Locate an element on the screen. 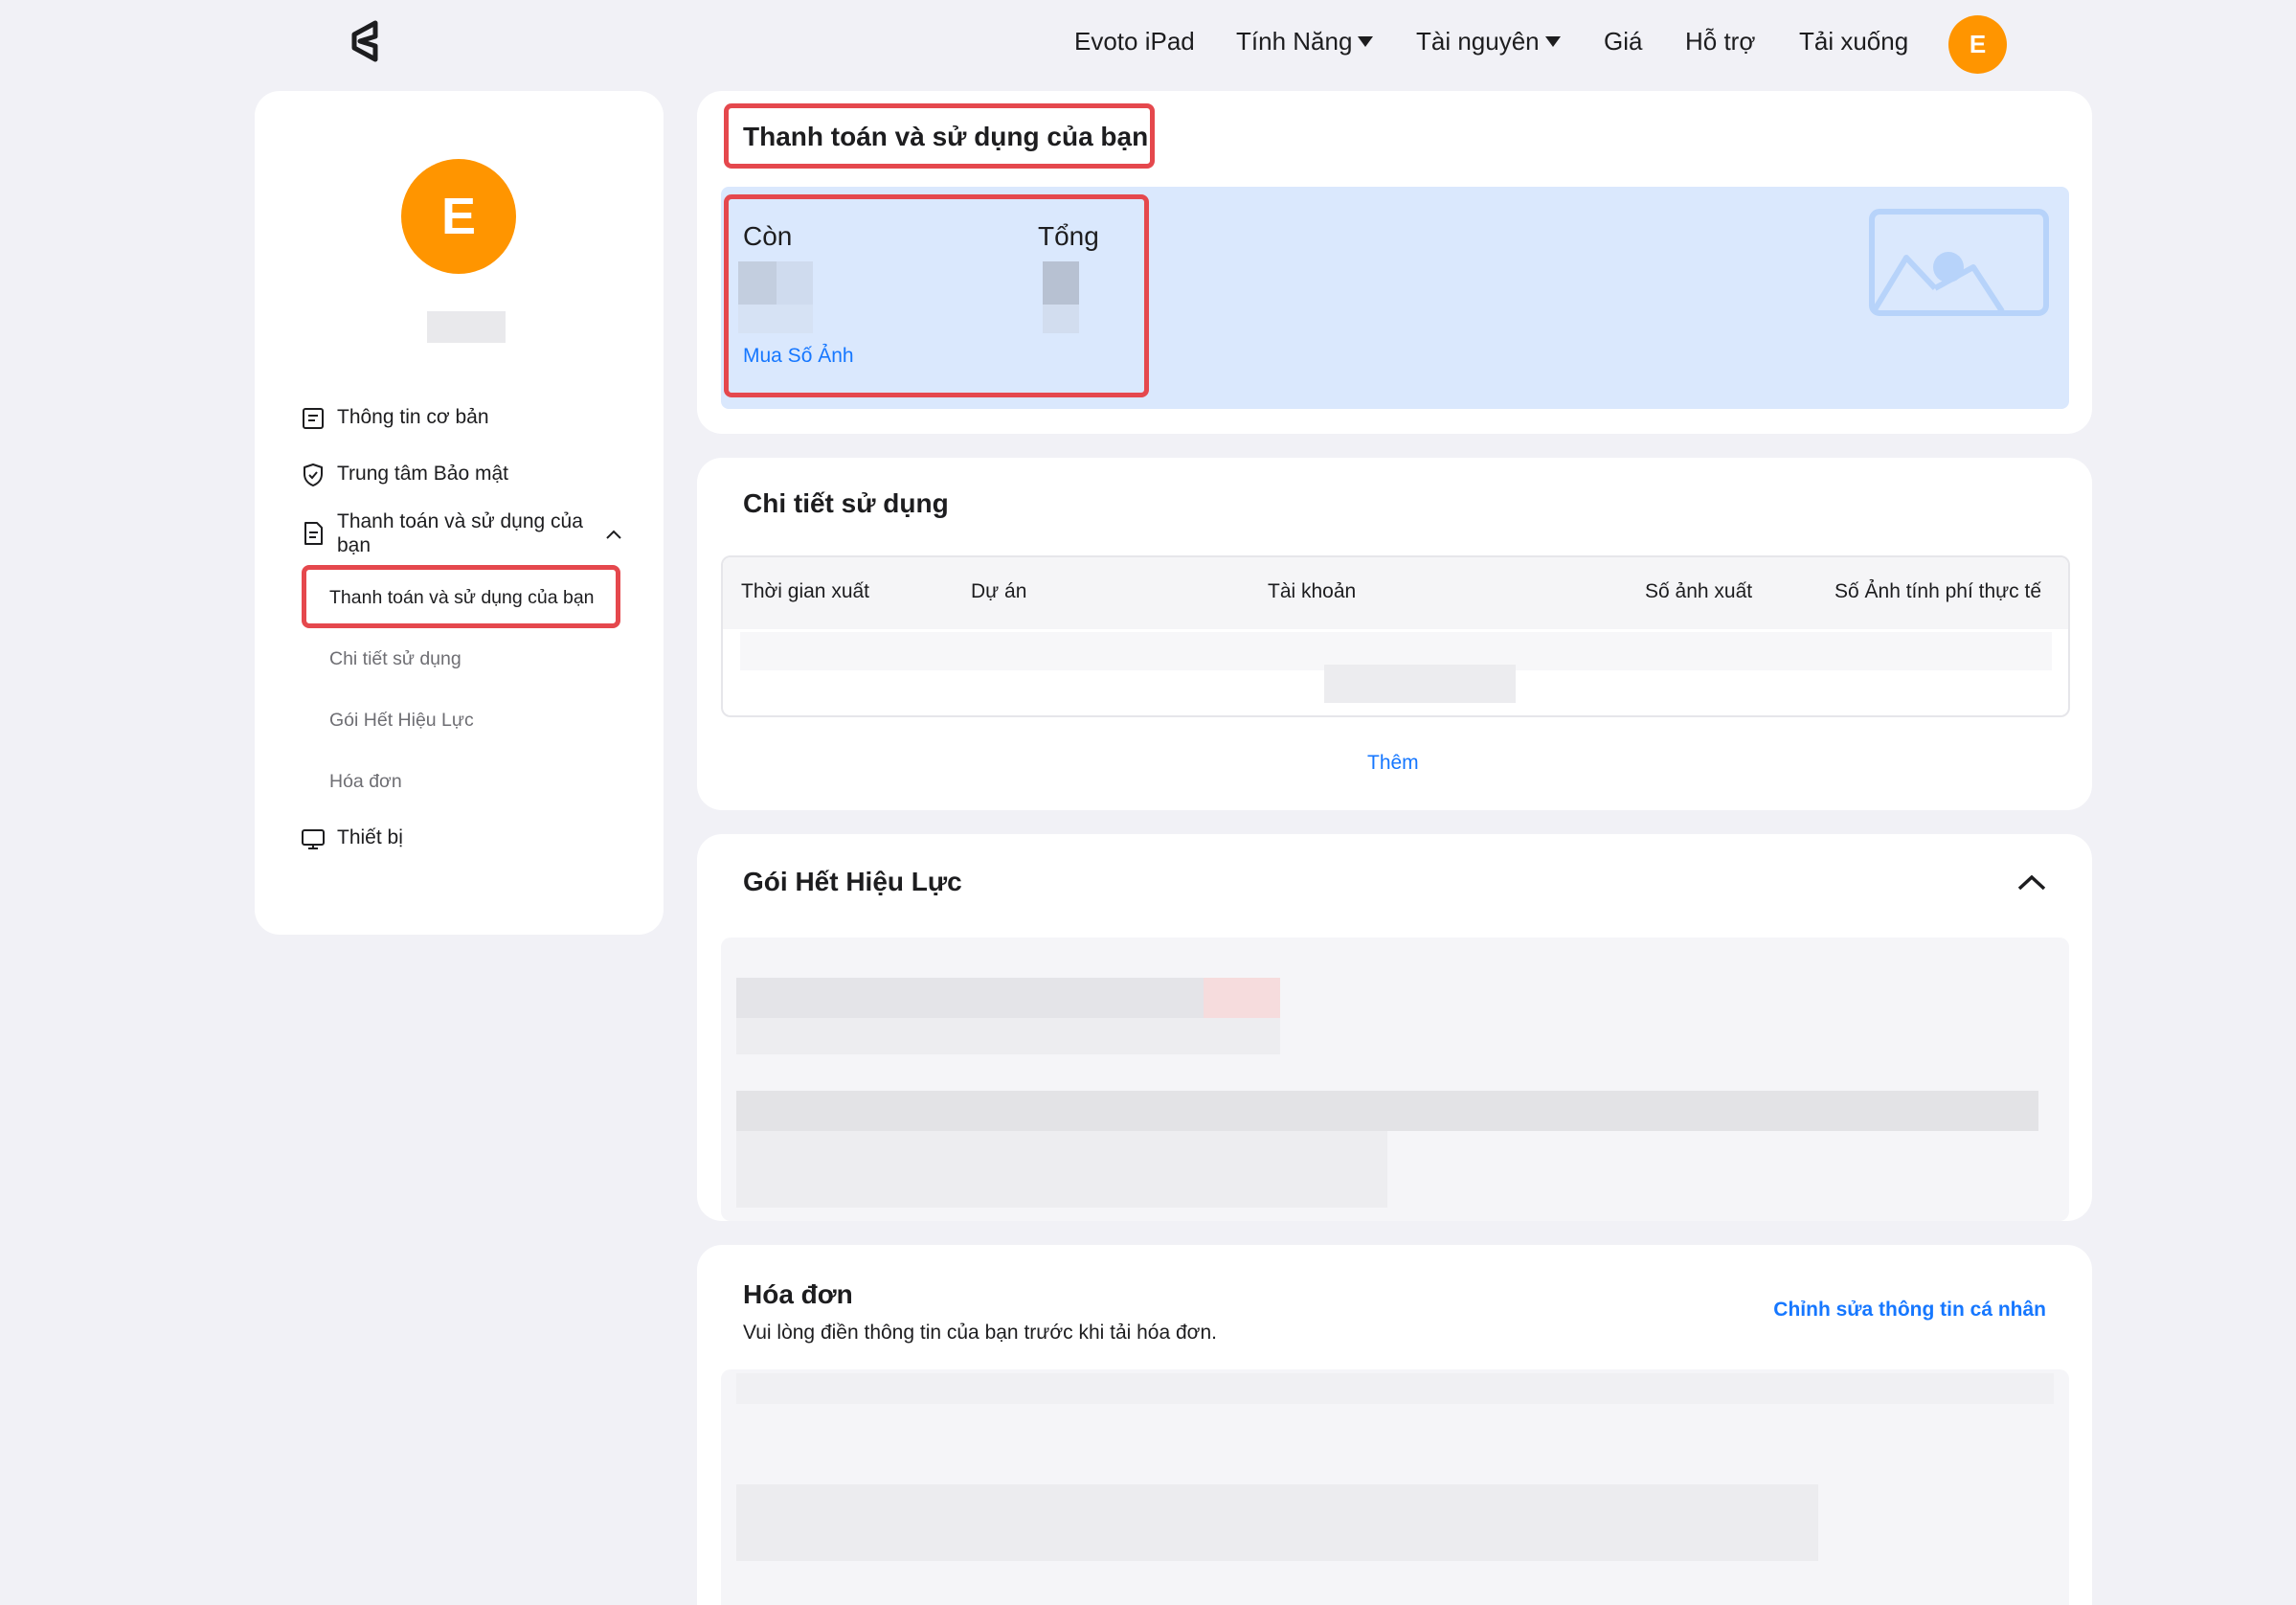 Image resolution: width=2296 pixels, height=1605 pixels. receipt-icon is located at coordinates (313, 533).